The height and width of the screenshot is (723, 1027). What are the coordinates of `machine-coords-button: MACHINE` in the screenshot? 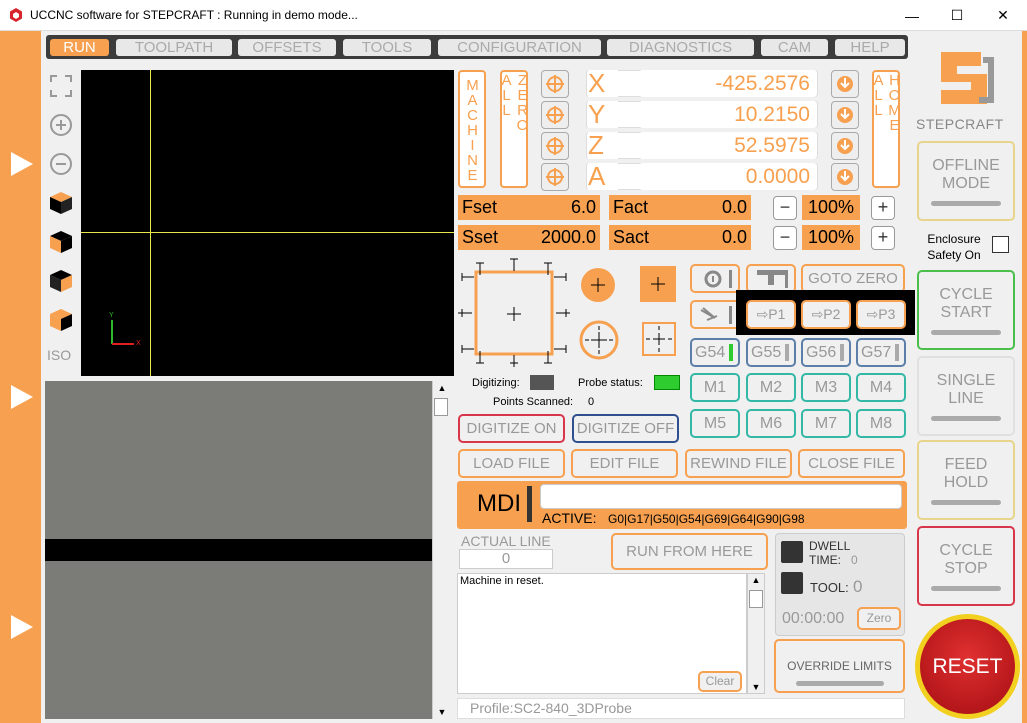 It's located at (472, 129).